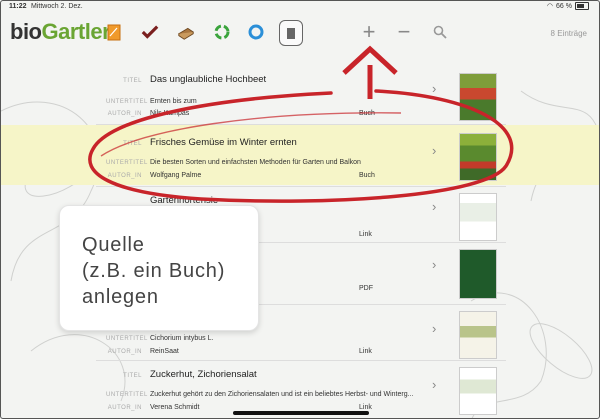  I want to click on item-subtitle: Ernten bis zum, so click(173, 101).